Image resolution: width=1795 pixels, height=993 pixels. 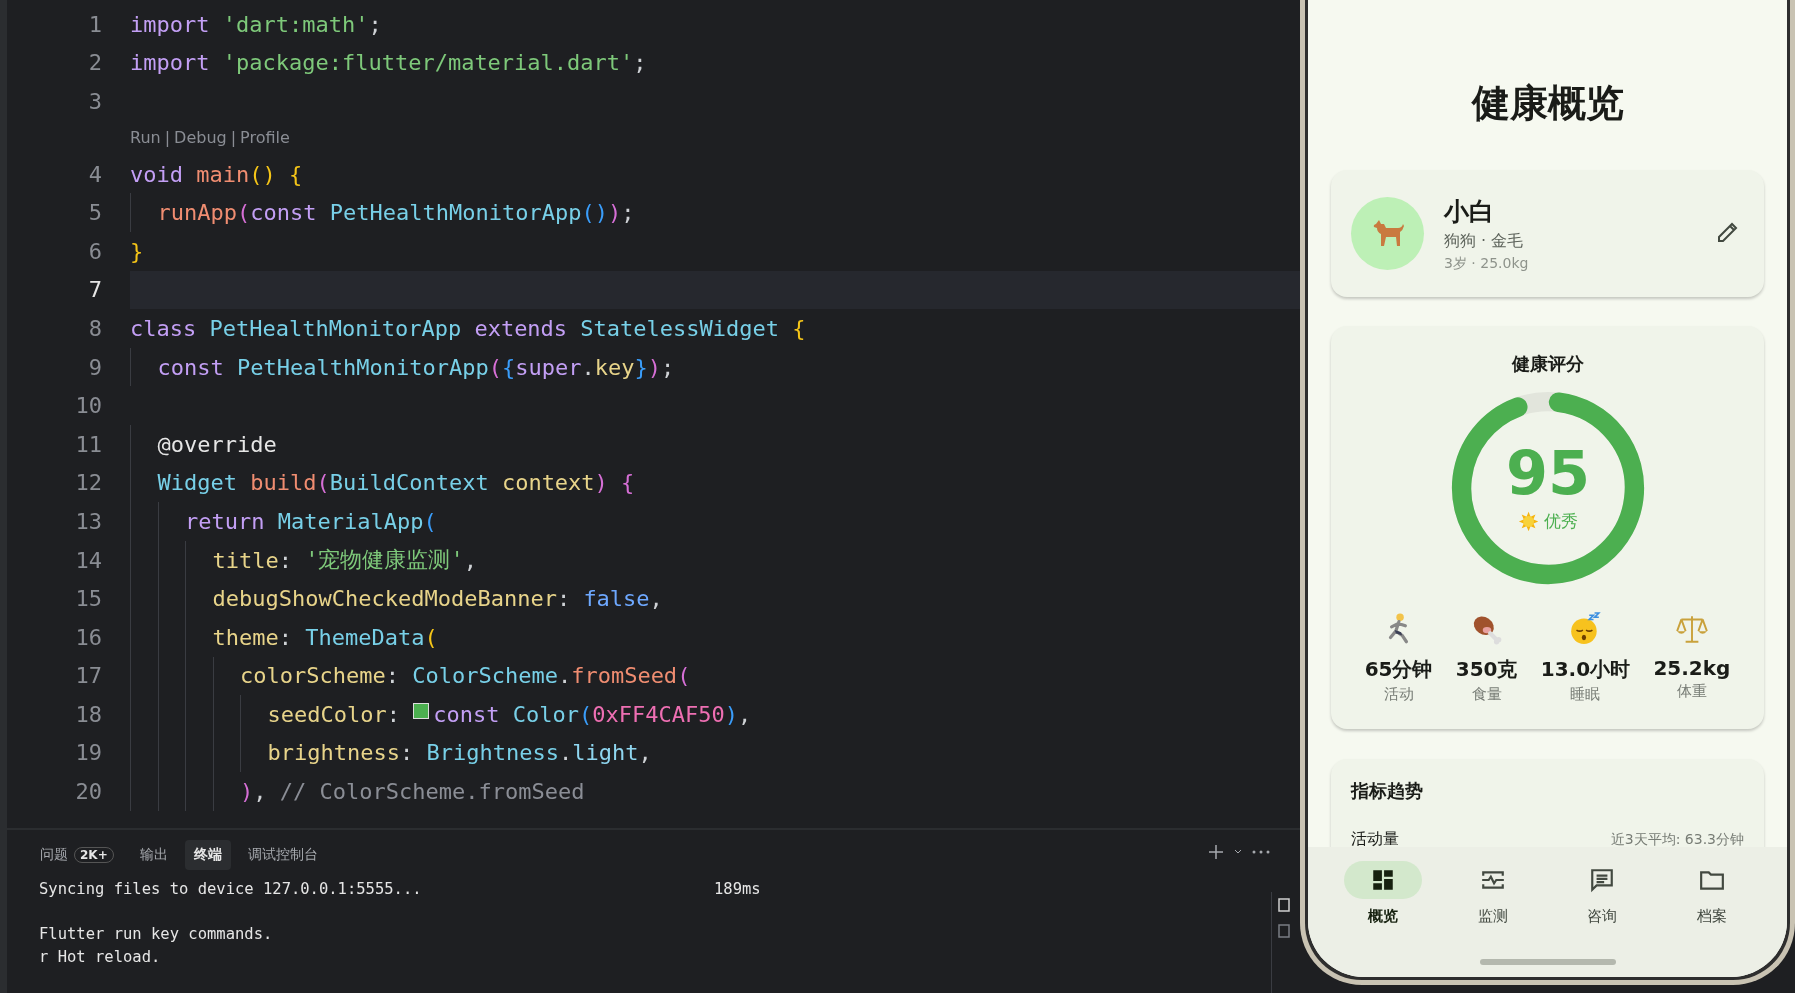 I want to click on code-line: @override, so click(x=715, y=444).